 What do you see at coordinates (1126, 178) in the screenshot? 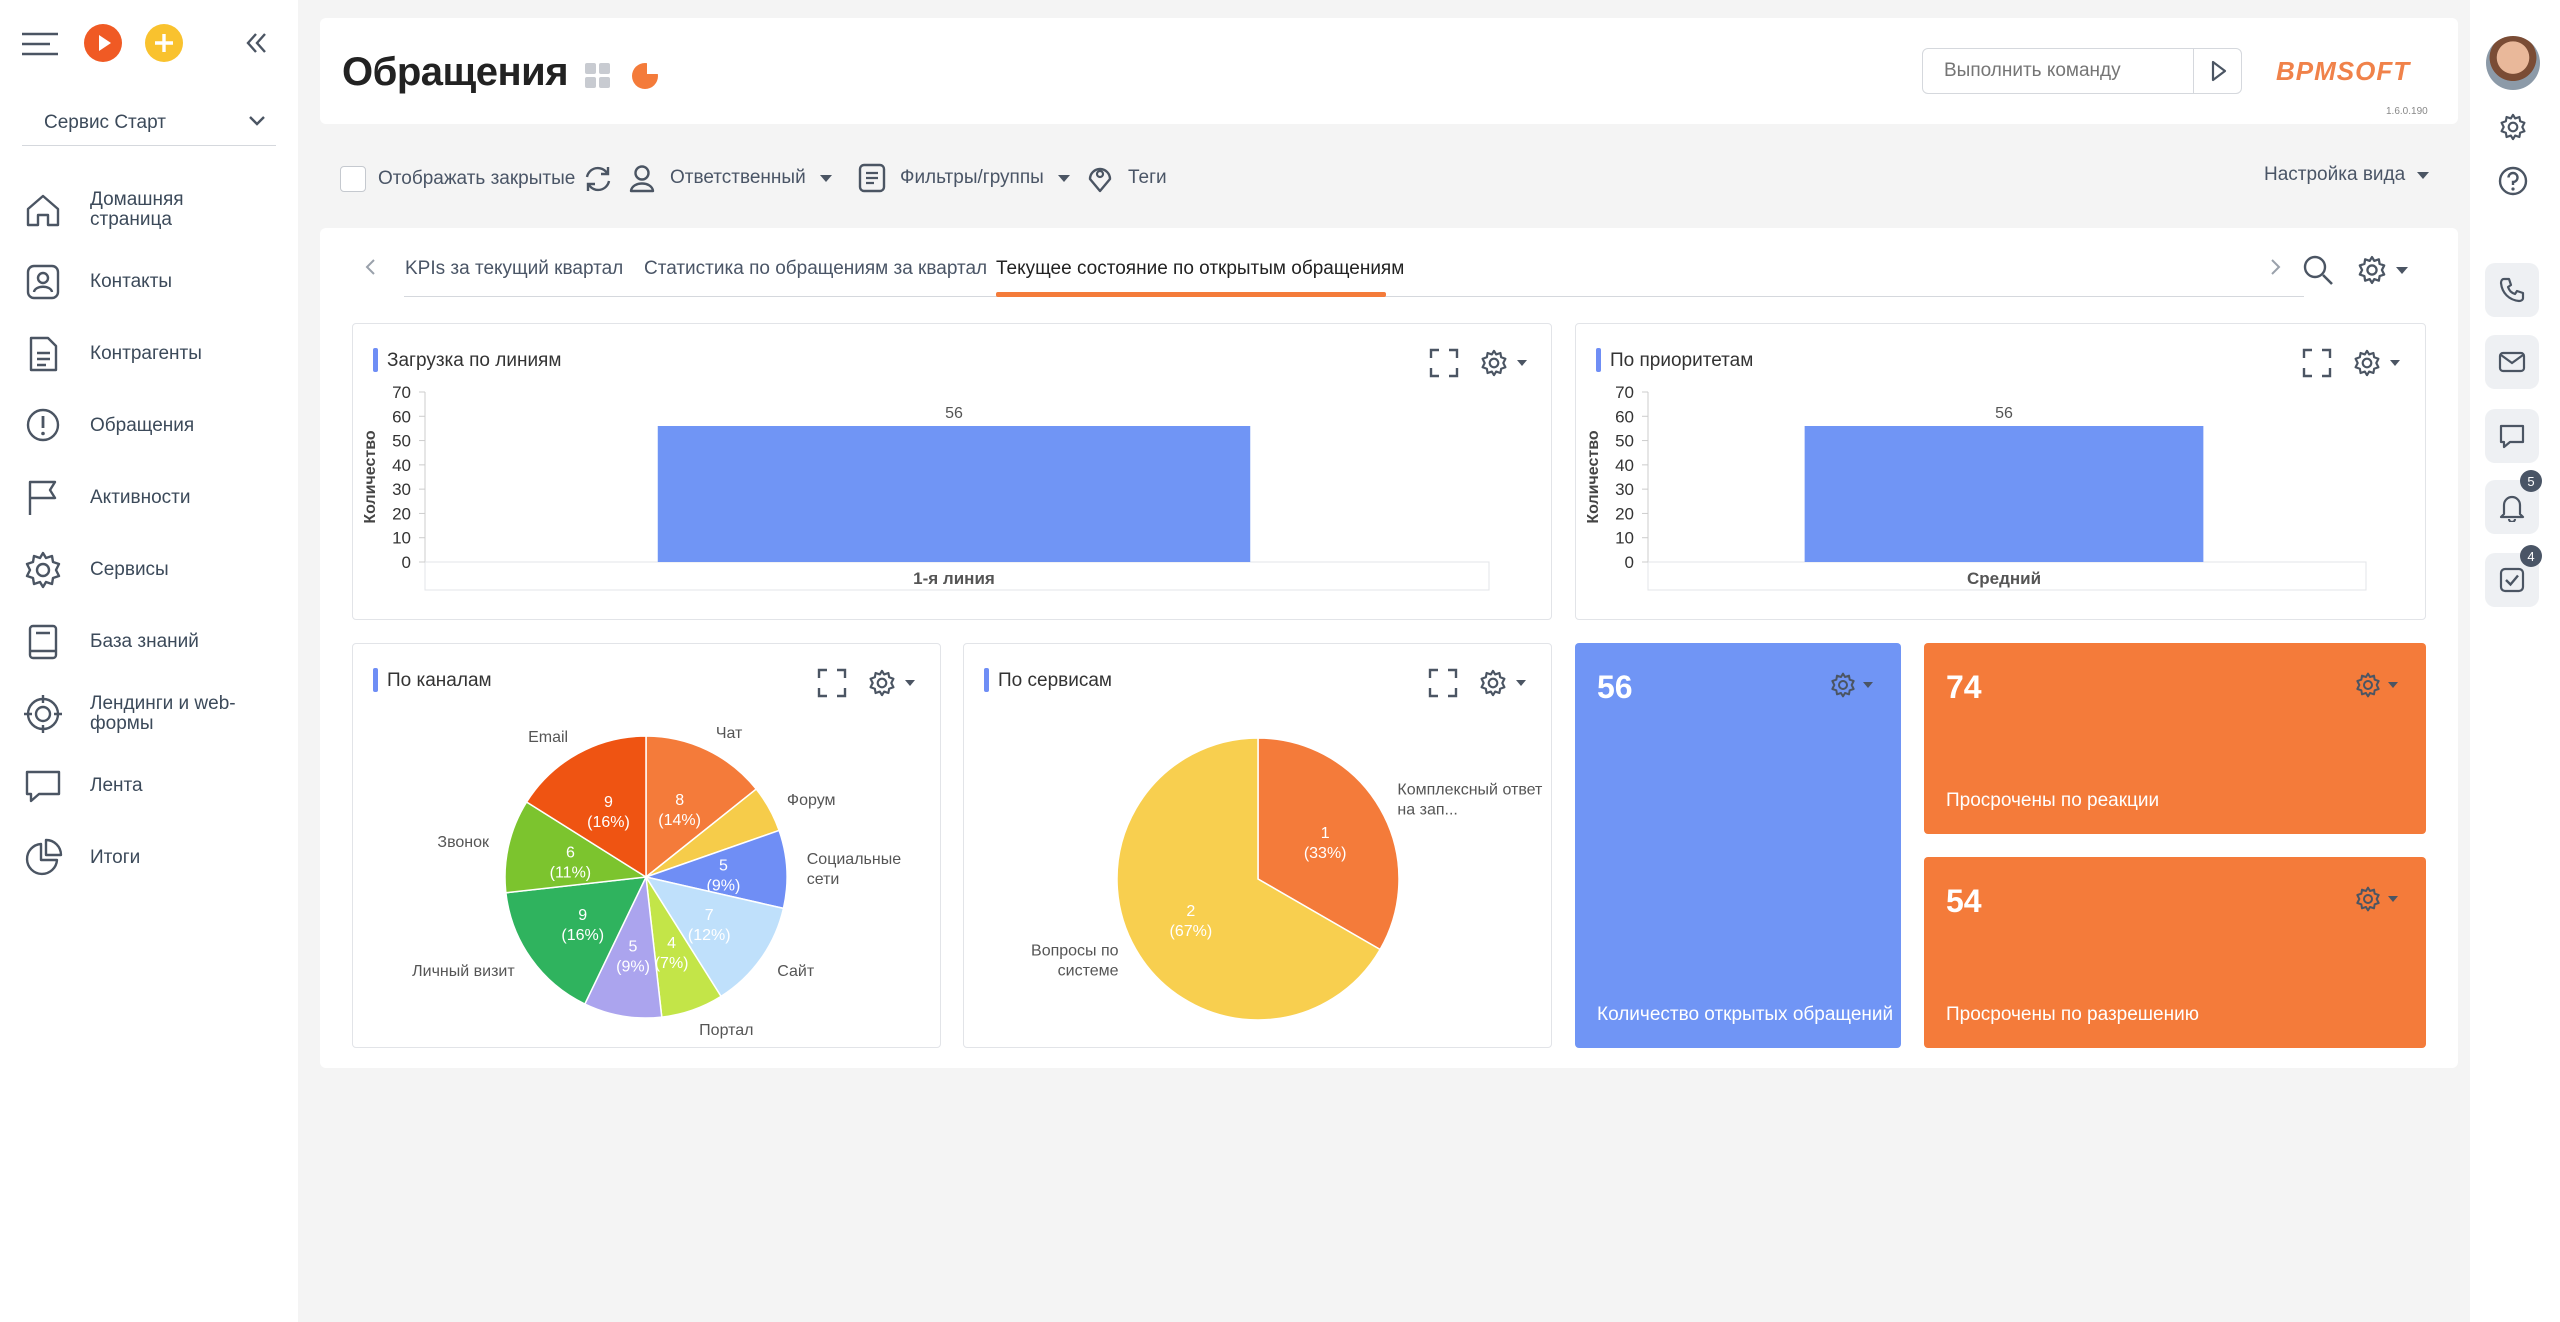
I see `tags: Теги` at bounding box center [1126, 178].